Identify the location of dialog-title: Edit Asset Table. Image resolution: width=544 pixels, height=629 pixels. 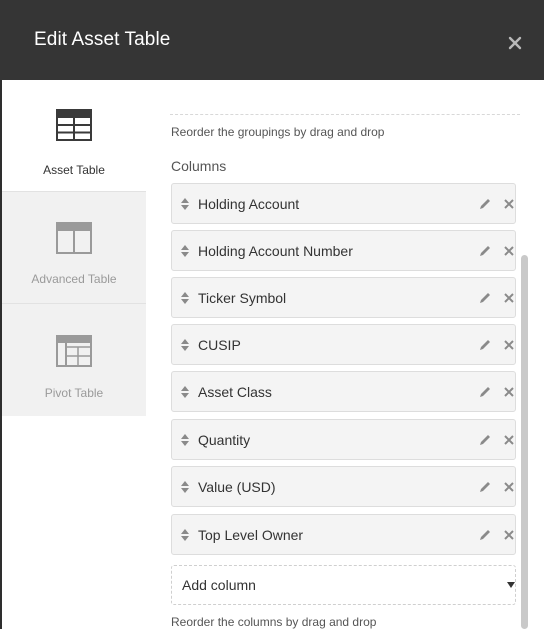
(102, 39).